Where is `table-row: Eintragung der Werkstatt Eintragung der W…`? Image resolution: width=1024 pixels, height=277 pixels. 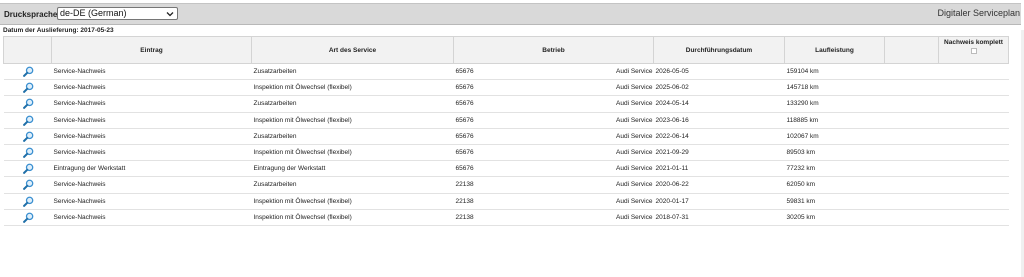 table-row: Eintragung der Werkstatt Eintragung der W… is located at coordinates (506, 169).